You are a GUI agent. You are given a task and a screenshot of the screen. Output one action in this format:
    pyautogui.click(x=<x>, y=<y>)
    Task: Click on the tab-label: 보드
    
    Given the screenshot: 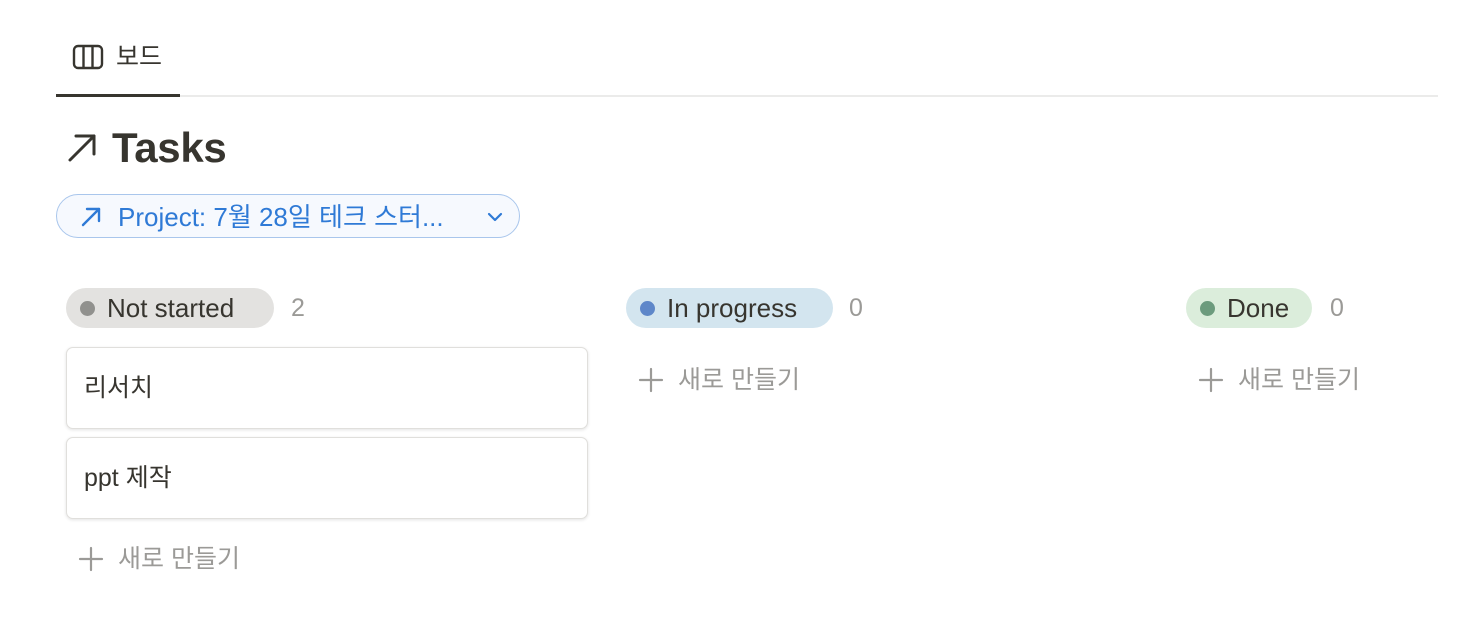 What is the action you would take?
    pyautogui.click(x=139, y=57)
    